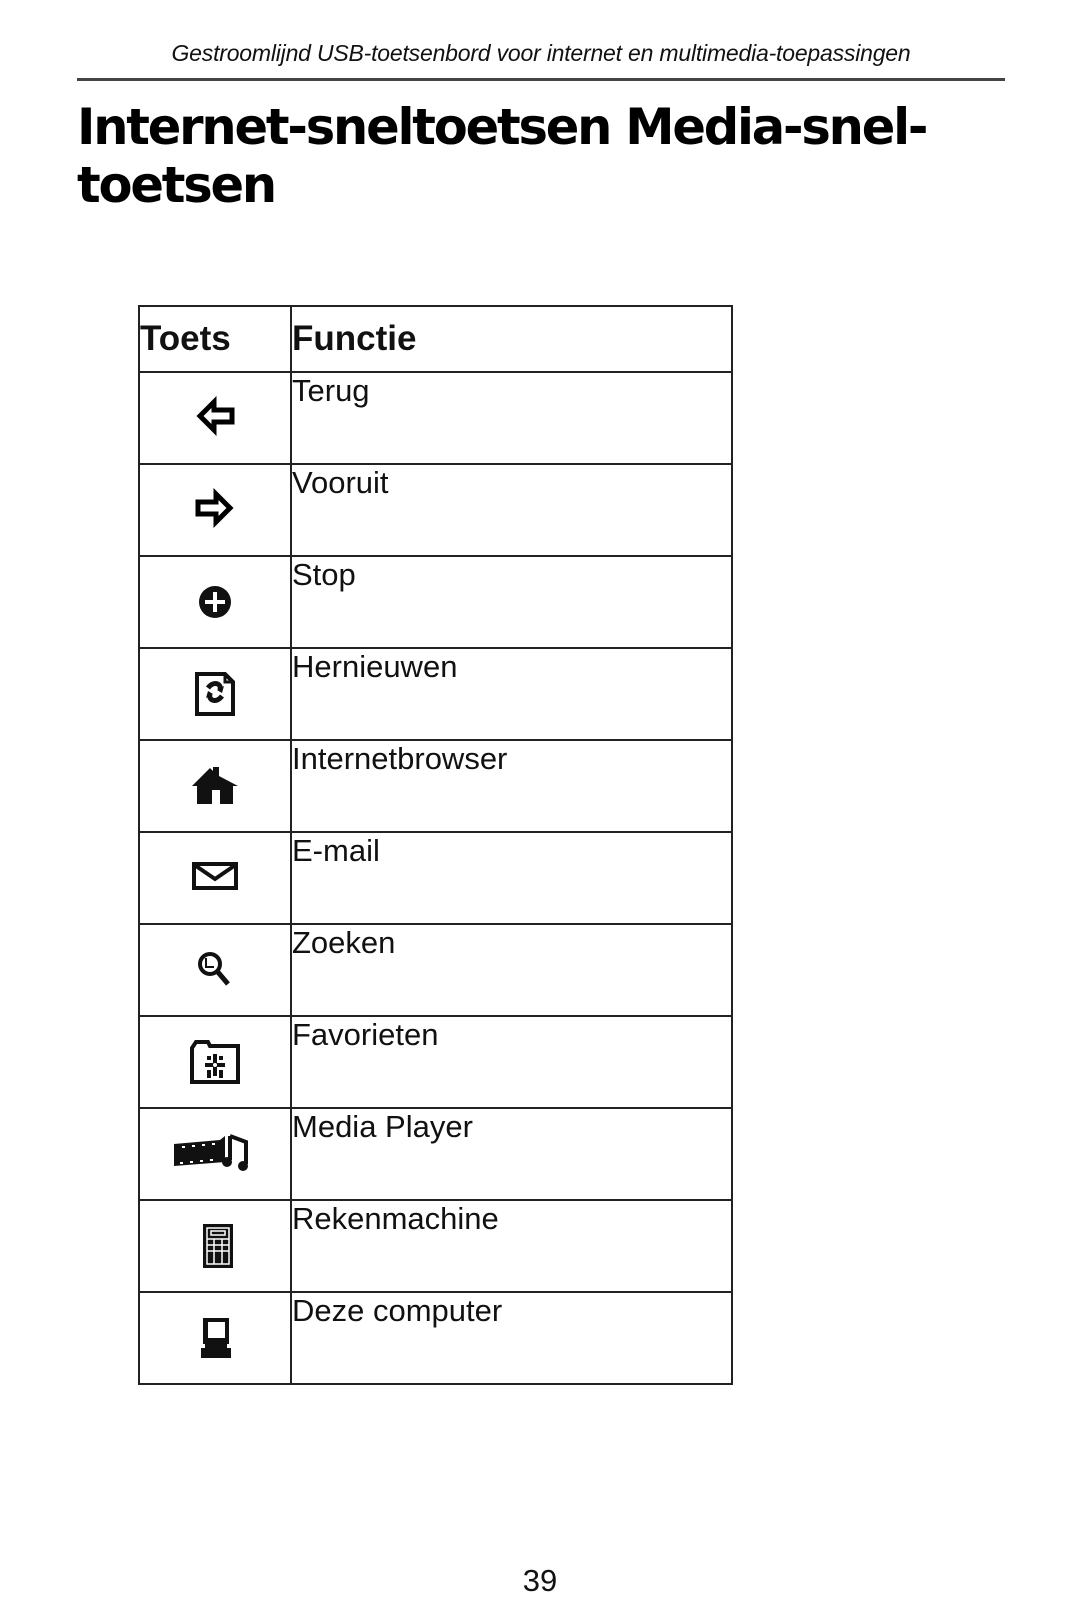 Image resolution: width=1080 pixels, height=1620 pixels. I want to click on favorites-folder-icon, so click(215, 1060).